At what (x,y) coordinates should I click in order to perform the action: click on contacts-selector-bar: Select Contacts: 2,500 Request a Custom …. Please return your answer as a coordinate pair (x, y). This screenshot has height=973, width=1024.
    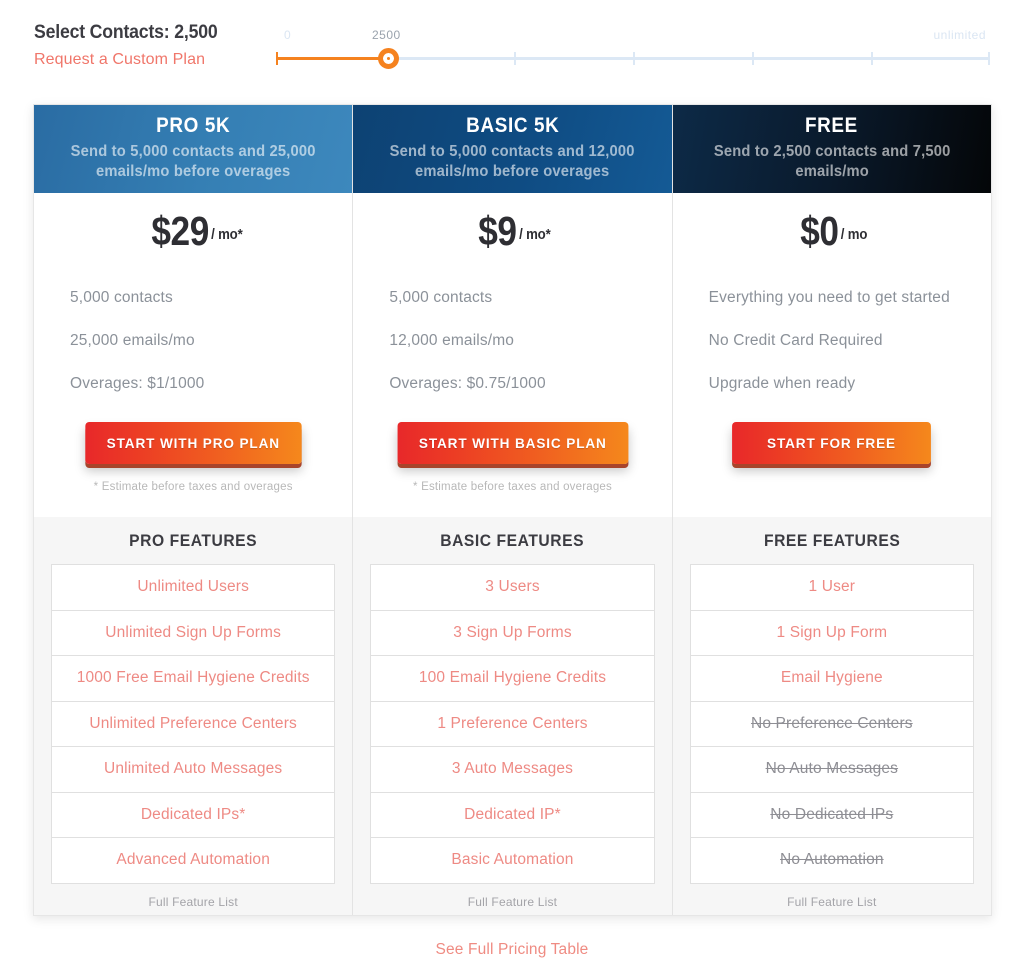
    Looking at the image, I should click on (512, 46).